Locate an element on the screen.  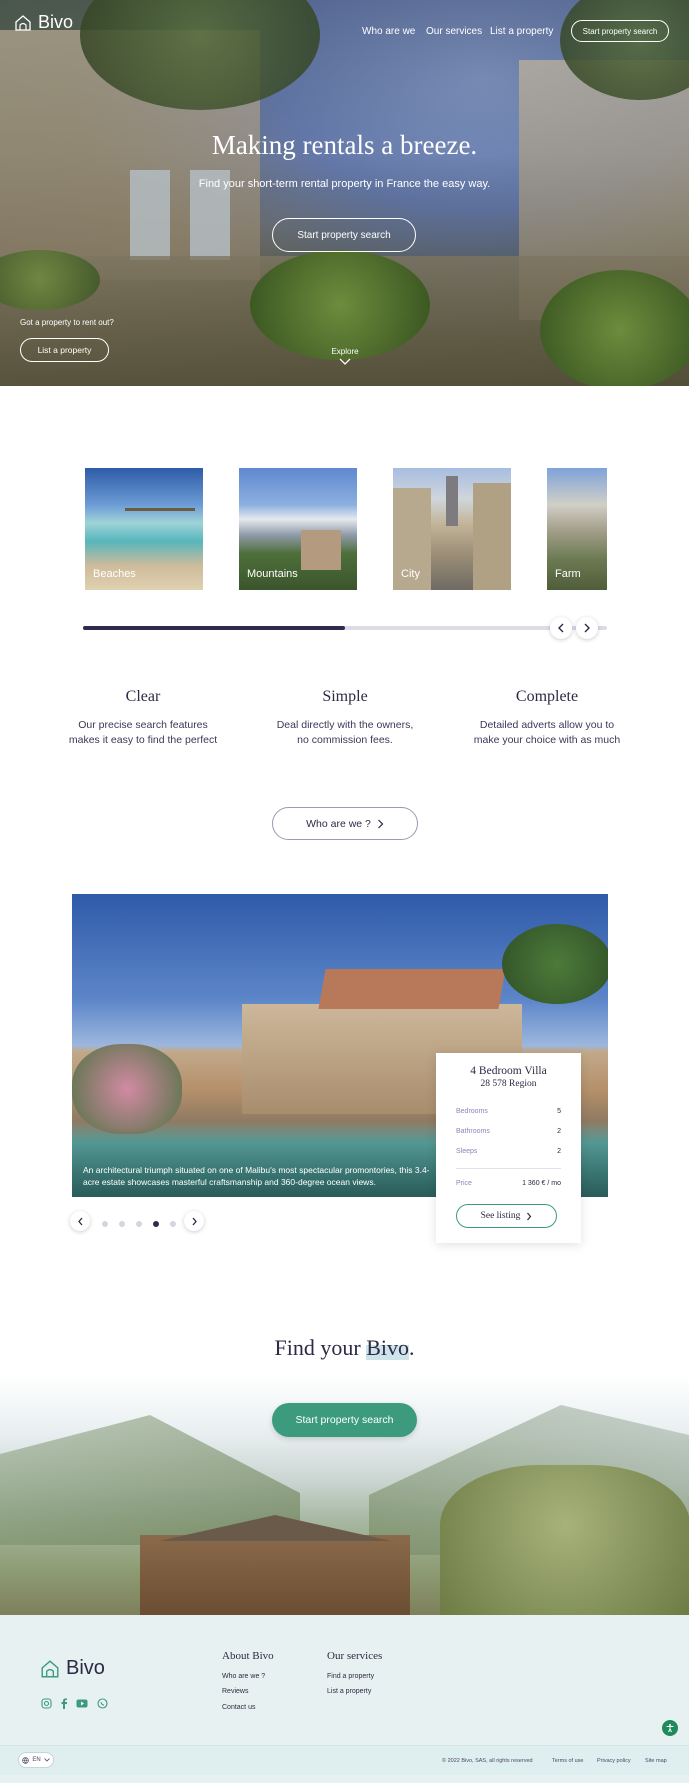
footer-logo: Bivo is located at coordinates (72, 1668).